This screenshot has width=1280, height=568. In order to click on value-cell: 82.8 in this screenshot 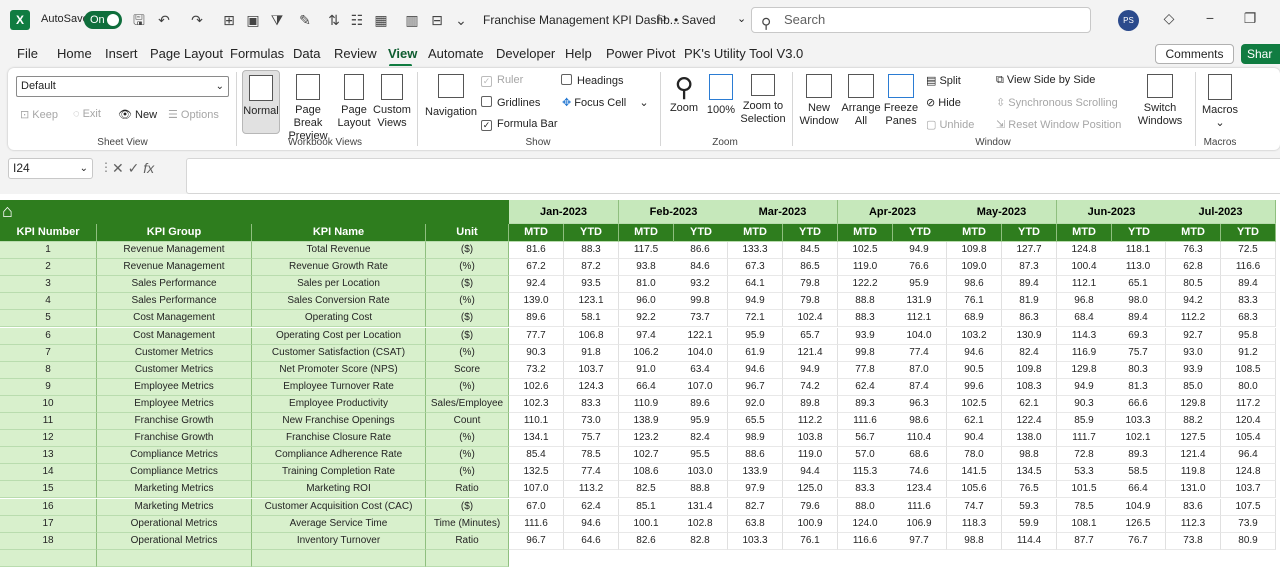, I will do `click(700, 541)`.